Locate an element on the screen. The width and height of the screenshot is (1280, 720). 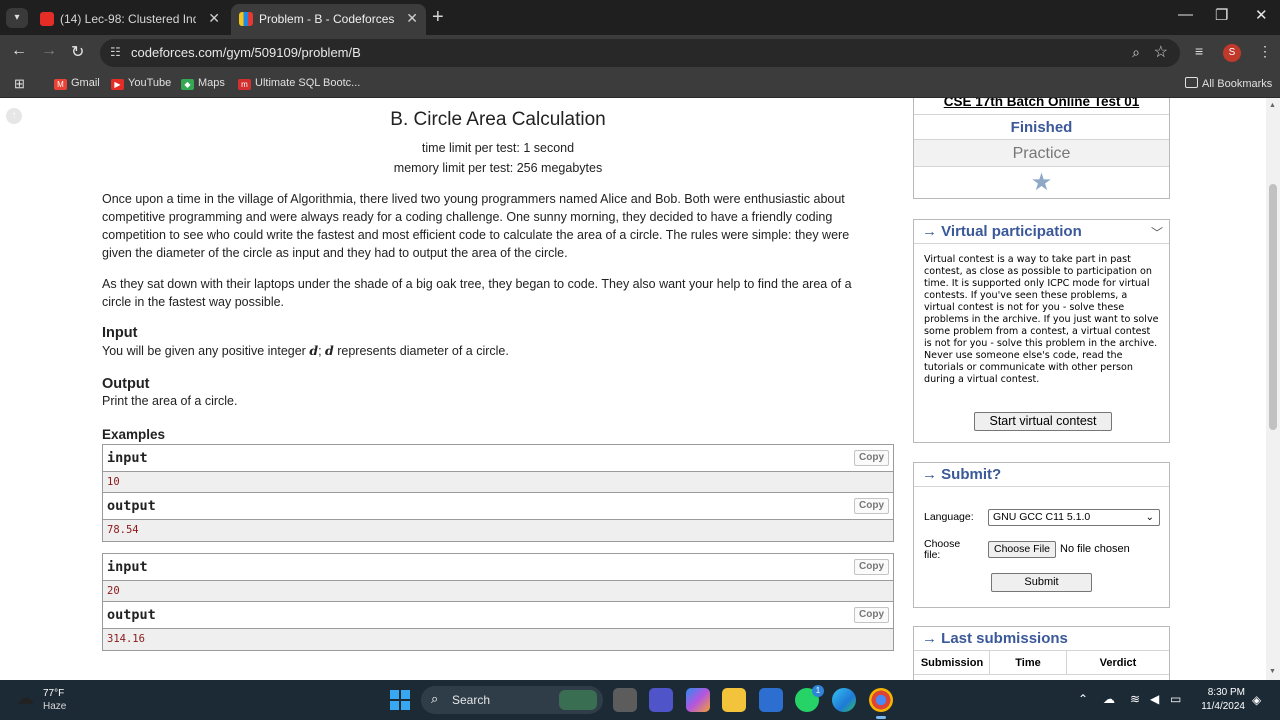
scrollbar-thumb is located at coordinates (1273, 307).